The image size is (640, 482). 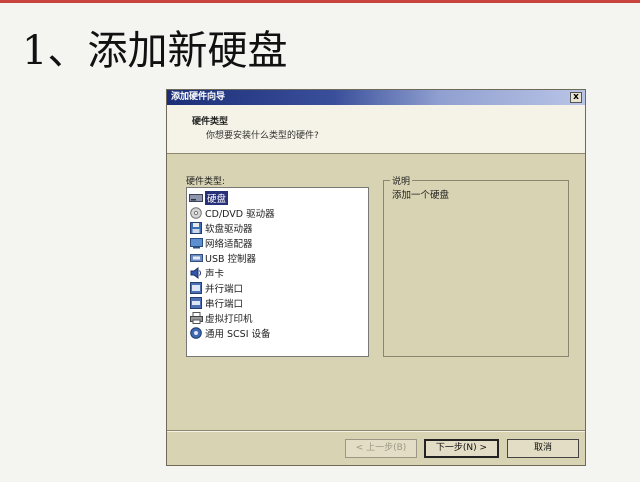 I want to click on list-item-label: USB 控制器, so click(x=231, y=259).